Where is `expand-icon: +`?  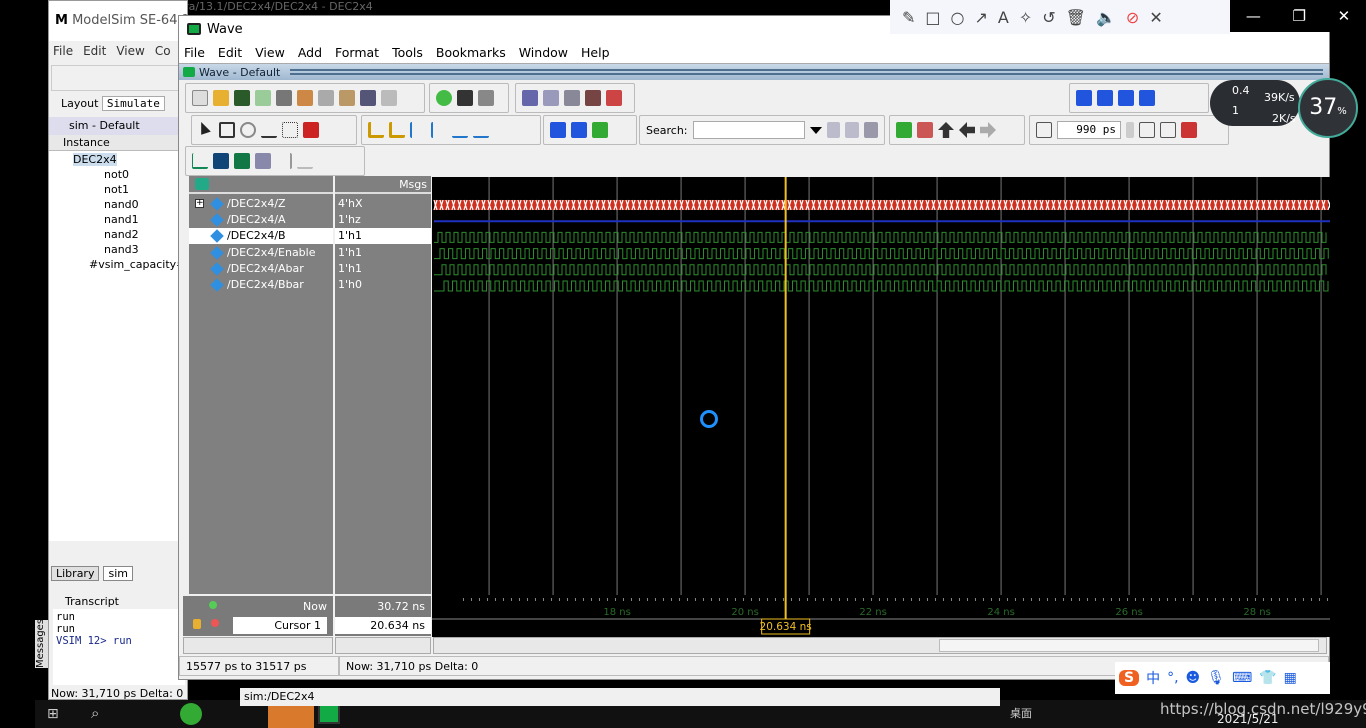 expand-icon: + is located at coordinates (199, 203).